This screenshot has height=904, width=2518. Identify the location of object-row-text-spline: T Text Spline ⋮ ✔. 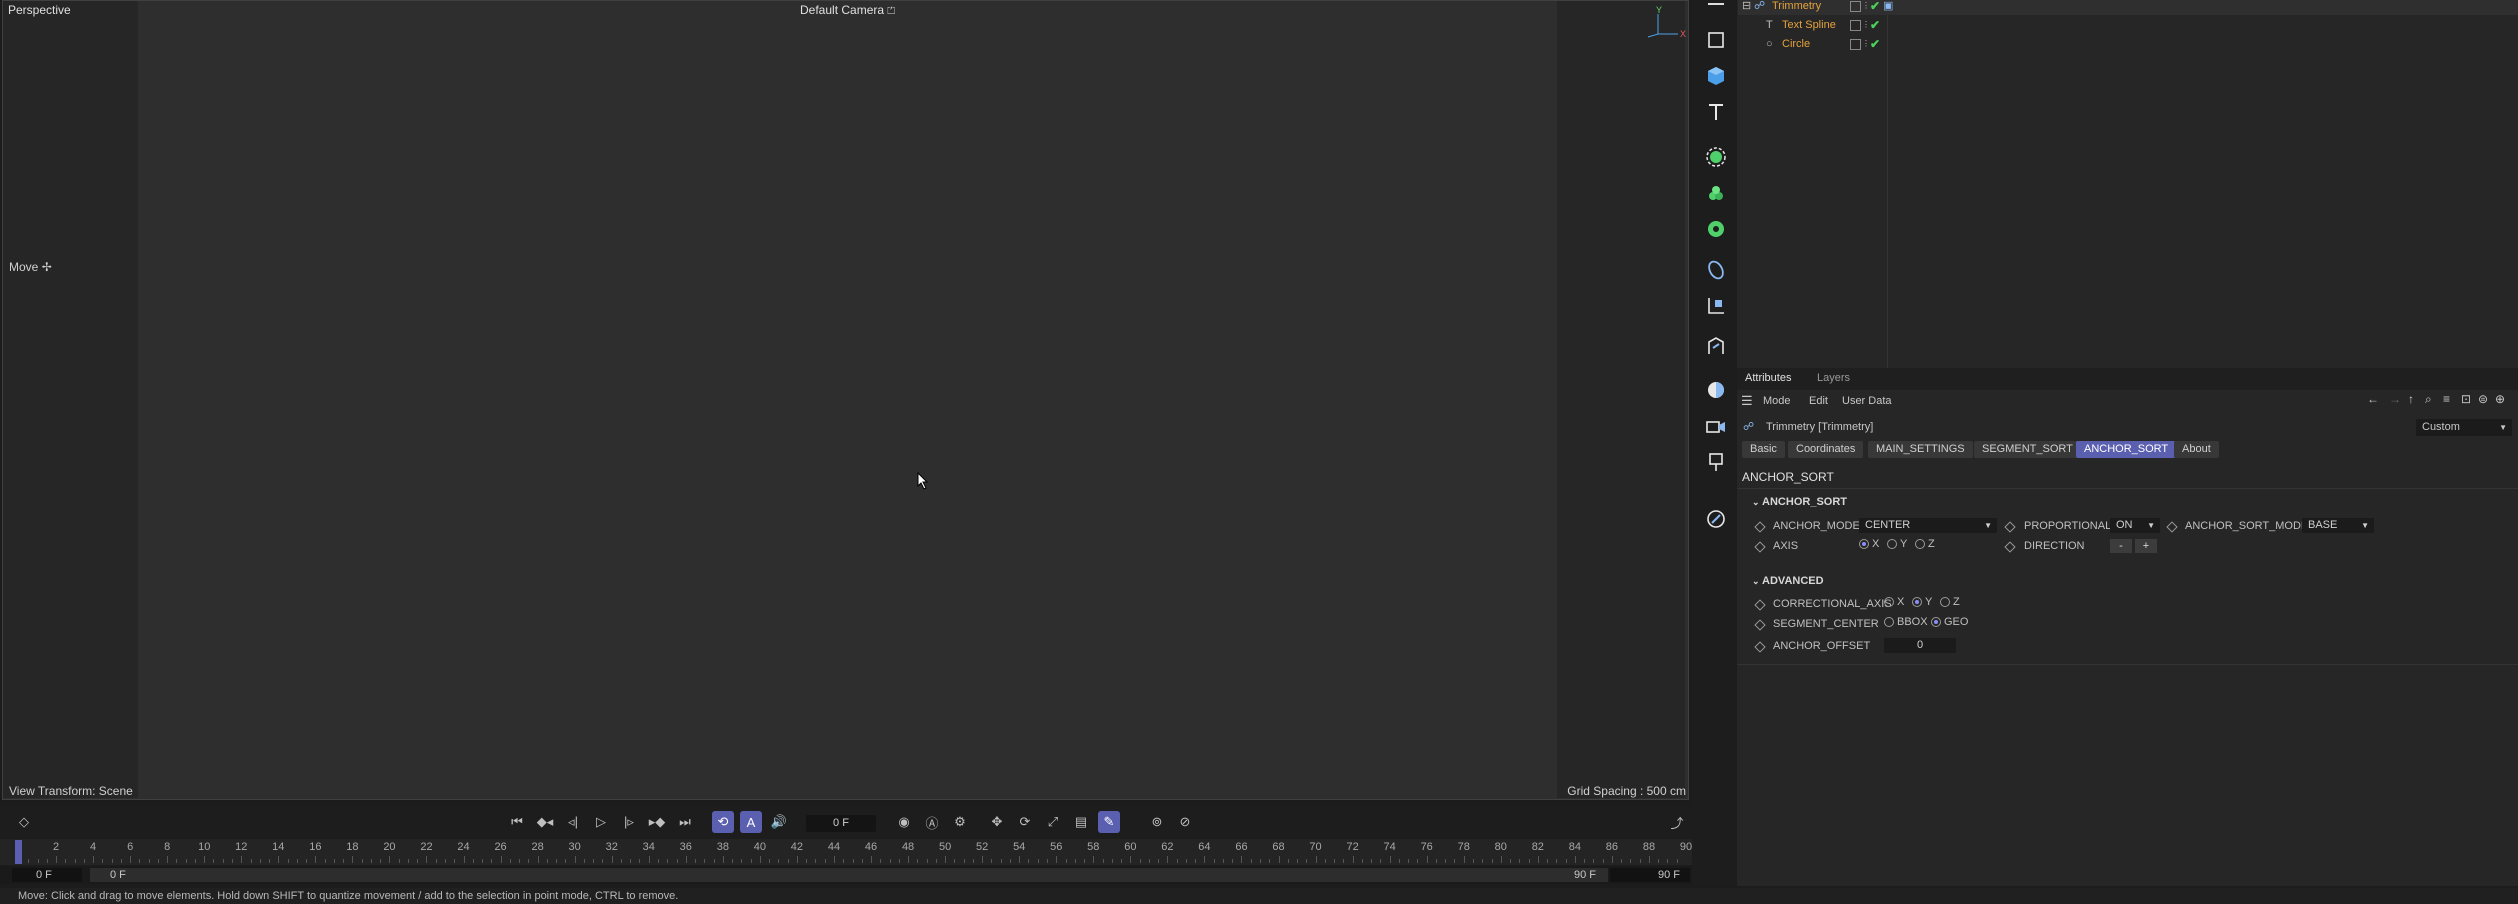
(2128, 25).